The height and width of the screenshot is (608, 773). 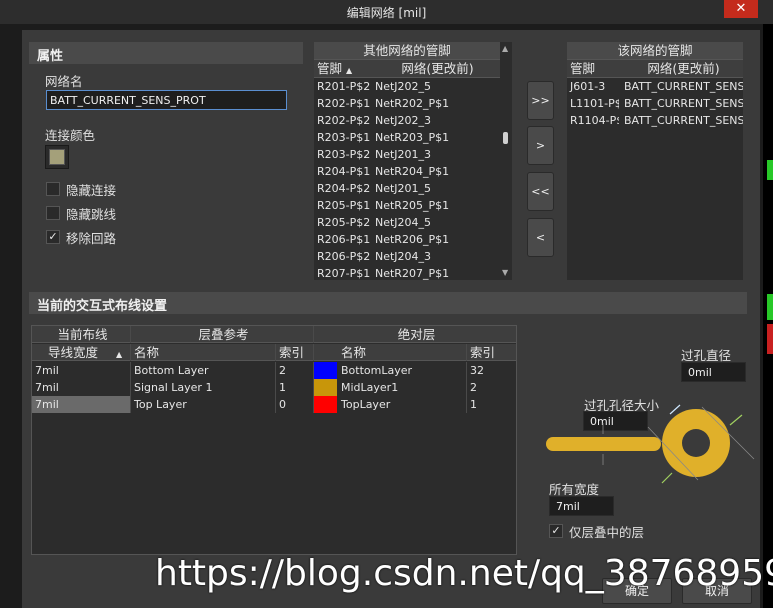 What do you see at coordinates (491, 352) in the screenshot?
I see `col-abs-index-header: 索引` at bounding box center [491, 352].